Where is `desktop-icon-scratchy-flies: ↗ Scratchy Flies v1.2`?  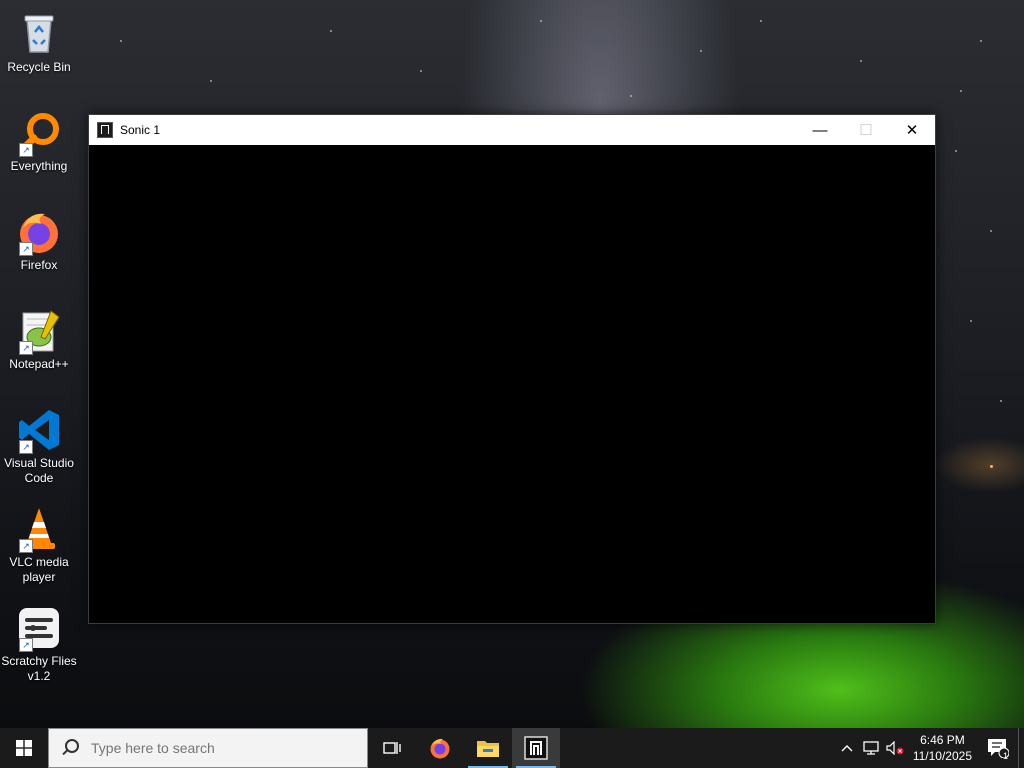 desktop-icon-scratchy-flies: ↗ Scratchy Flies v1.2 is located at coordinates (39, 642).